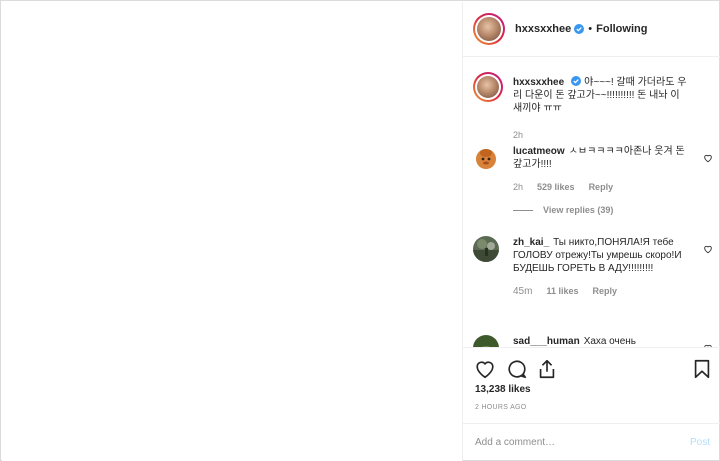 This screenshot has height=461, width=720. I want to click on post-button: Post, so click(700, 442).